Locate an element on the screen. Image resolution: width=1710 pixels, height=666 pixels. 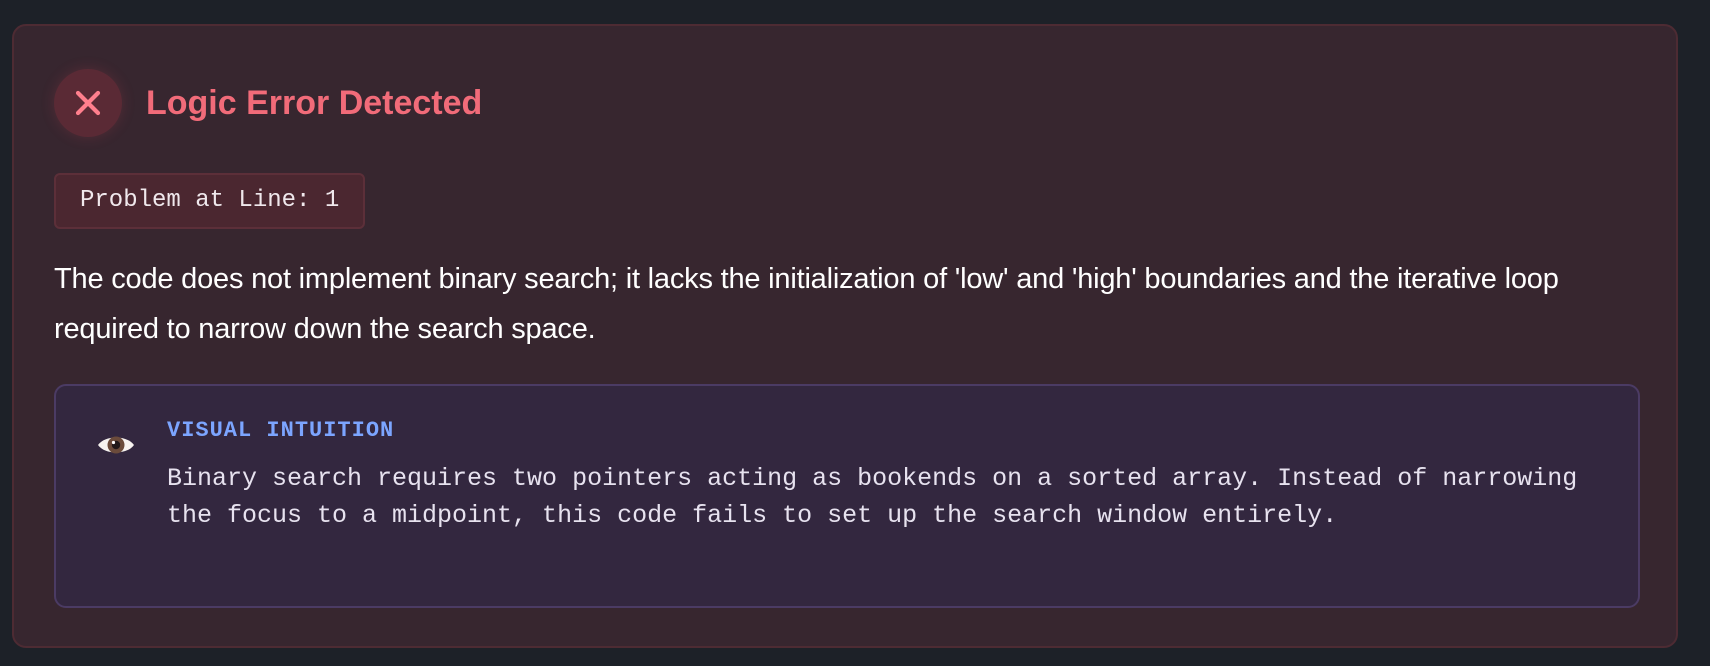
error-title: Logic Error Detected is located at coordinates (314, 103).